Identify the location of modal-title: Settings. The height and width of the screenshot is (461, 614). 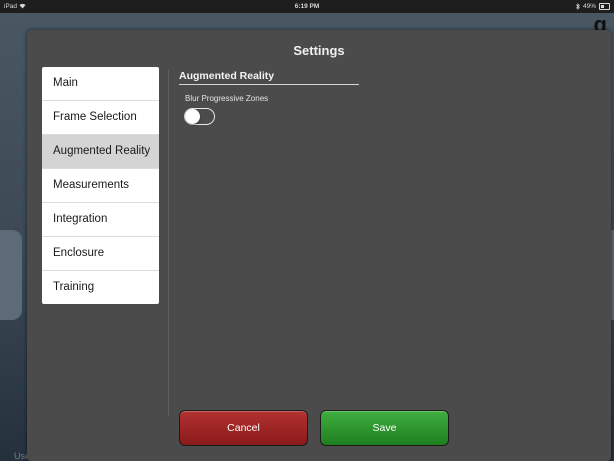
(319, 50).